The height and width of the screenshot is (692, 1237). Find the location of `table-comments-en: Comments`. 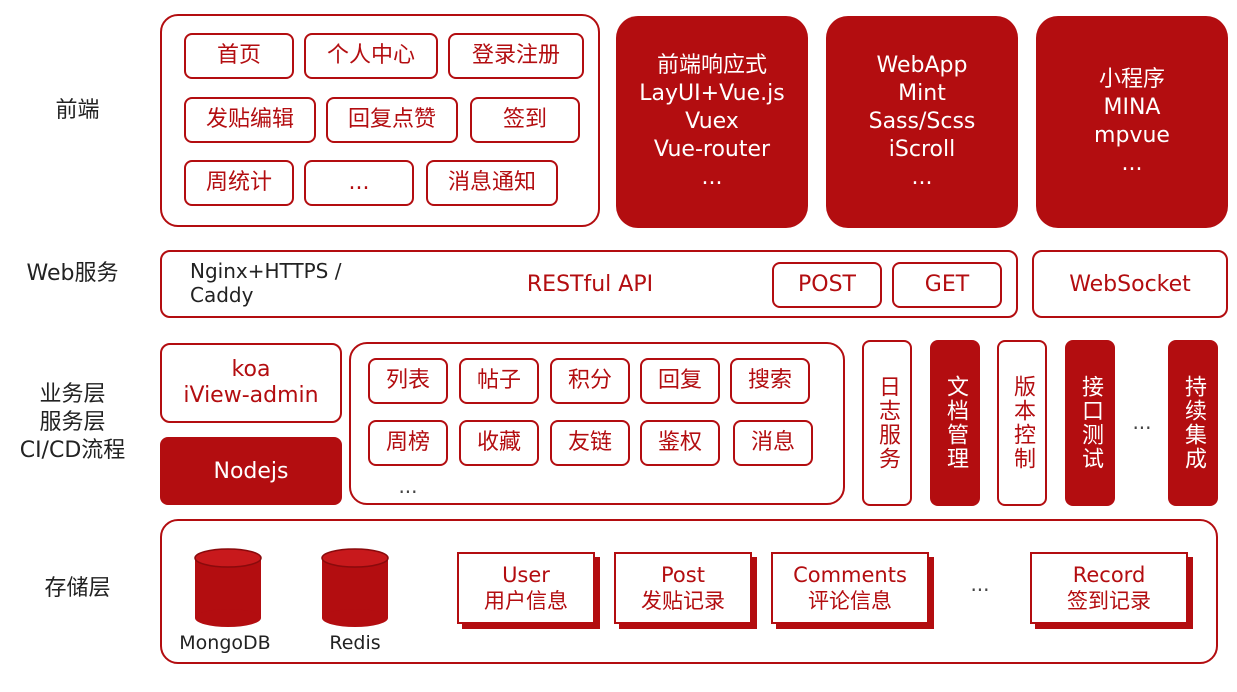

table-comments-en: Comments is located at coordinates (850, 575).